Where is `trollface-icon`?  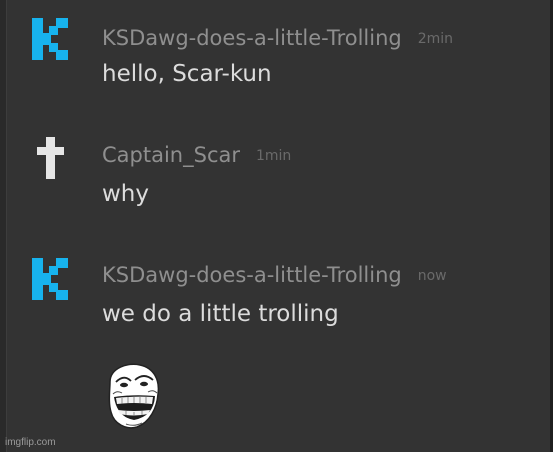 trollface-icon is located at coordinates (133, 395).